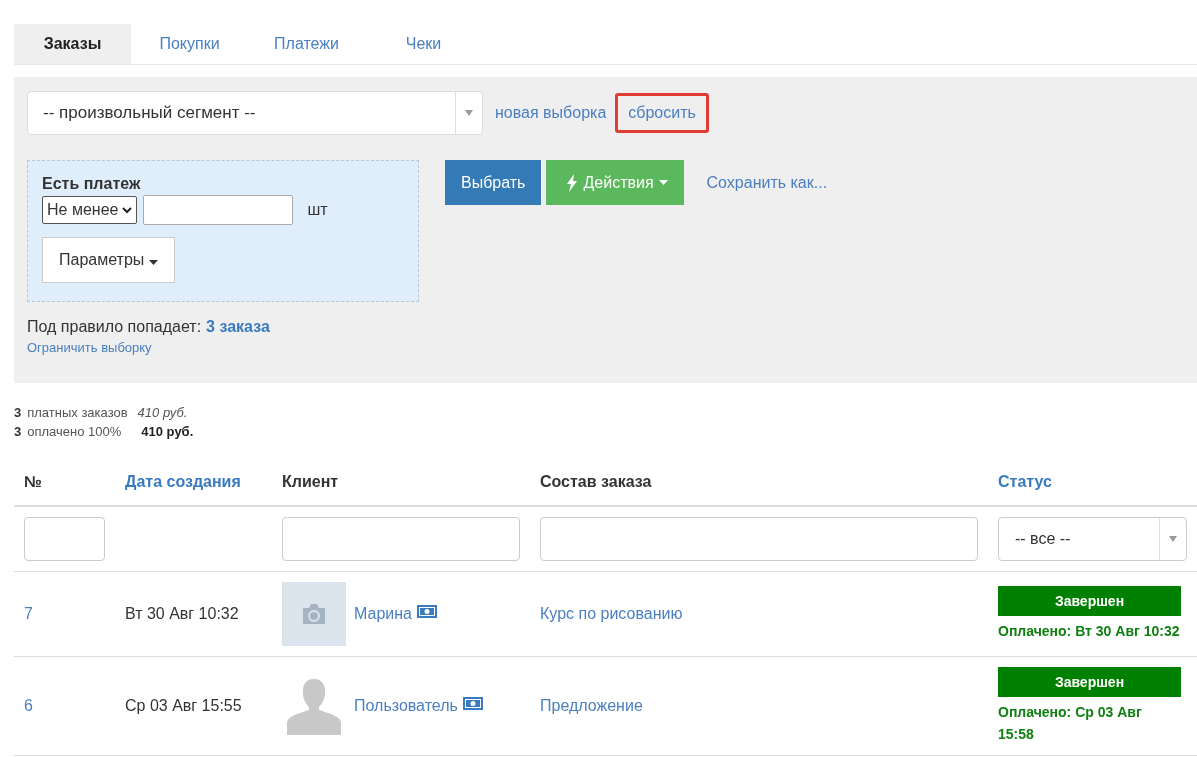 The width and height of the screenshot is (1197, 757). Describe the element at coordinates (551, 113) in the screenshot. I see `new-selection-link: новая выборка` at that location.